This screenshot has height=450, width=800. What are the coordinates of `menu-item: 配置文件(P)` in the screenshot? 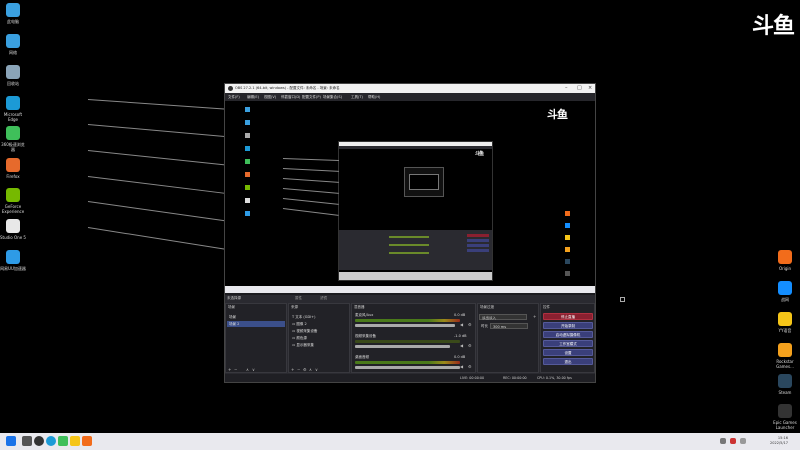 It's located at (311, 97).